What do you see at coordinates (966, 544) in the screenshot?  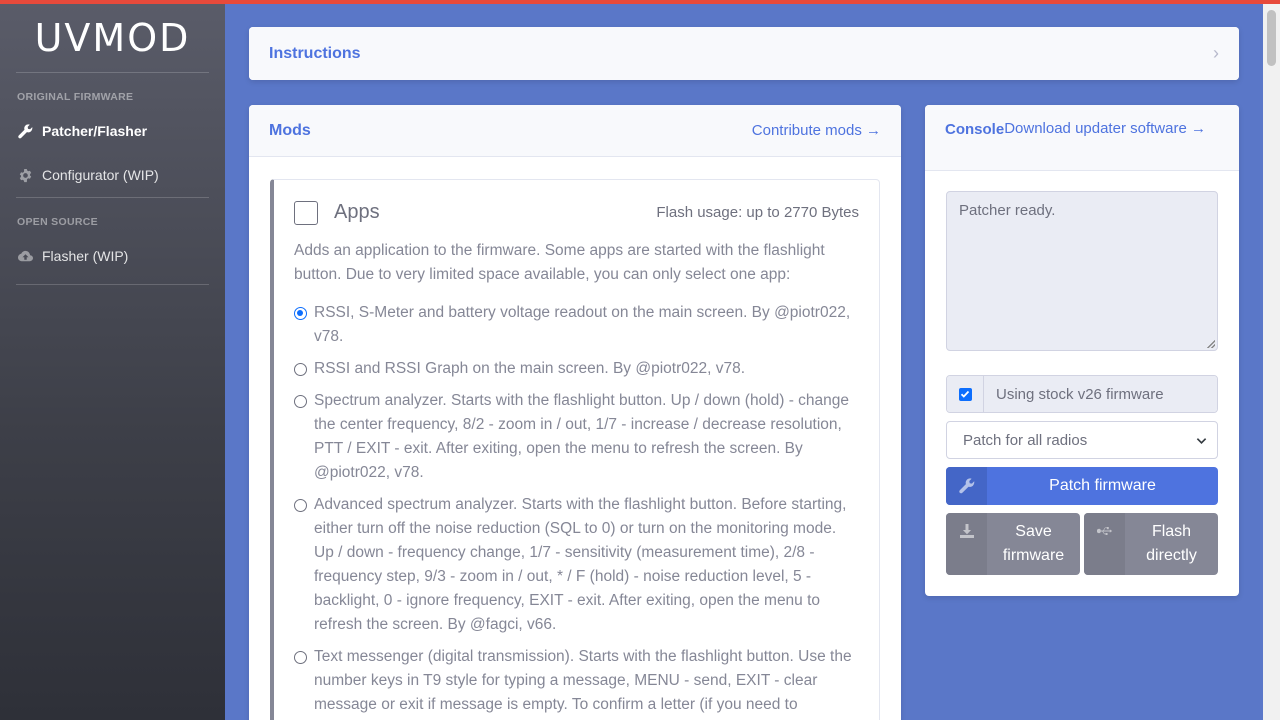 I see `download-icon` at bounding box center [966, 544].